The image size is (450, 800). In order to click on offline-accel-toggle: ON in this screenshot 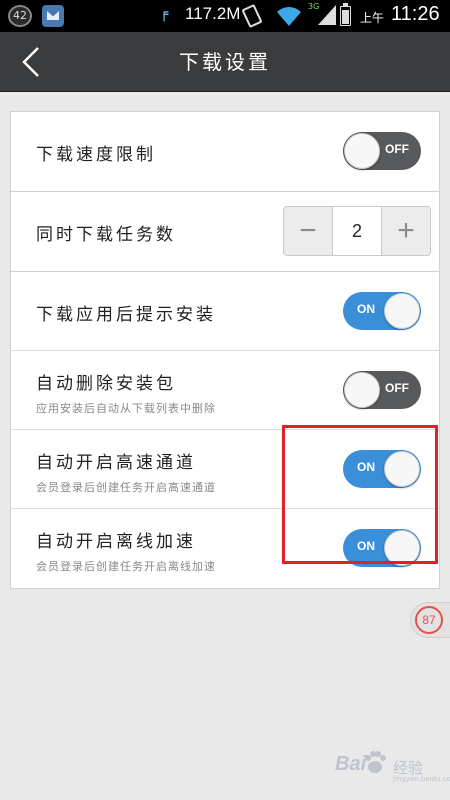, I will do `click(382, 548)`.